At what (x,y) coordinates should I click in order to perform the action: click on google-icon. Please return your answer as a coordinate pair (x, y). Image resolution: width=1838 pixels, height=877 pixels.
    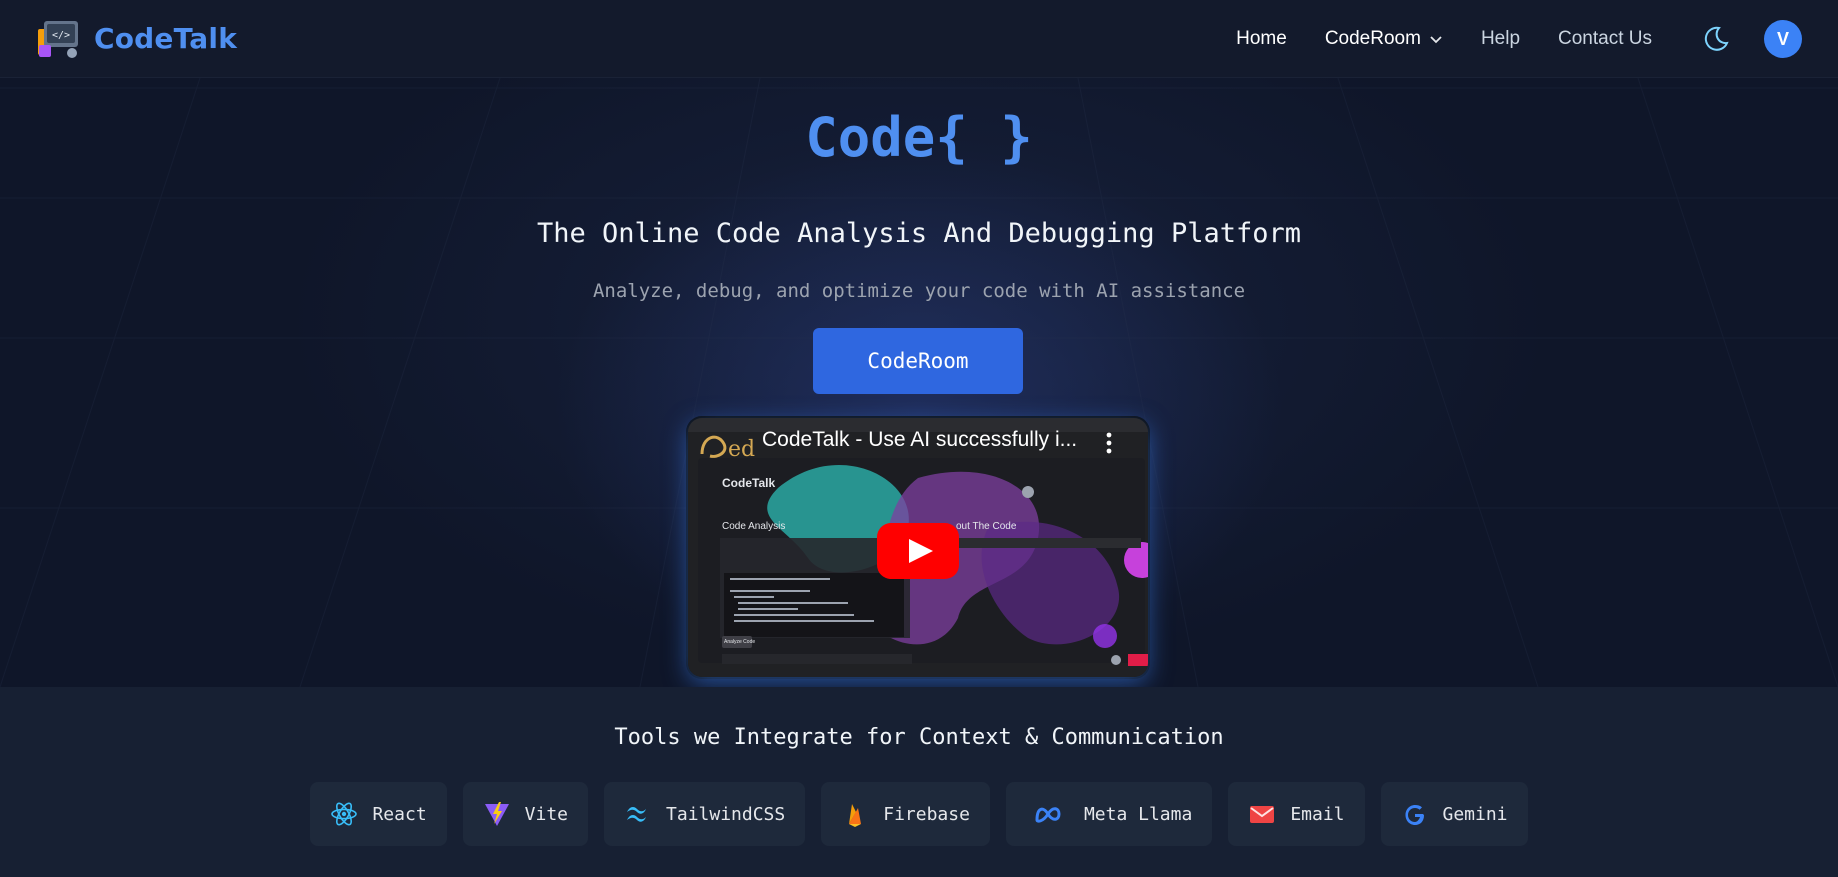
    Looking at the image, I should click on (1414, 815).